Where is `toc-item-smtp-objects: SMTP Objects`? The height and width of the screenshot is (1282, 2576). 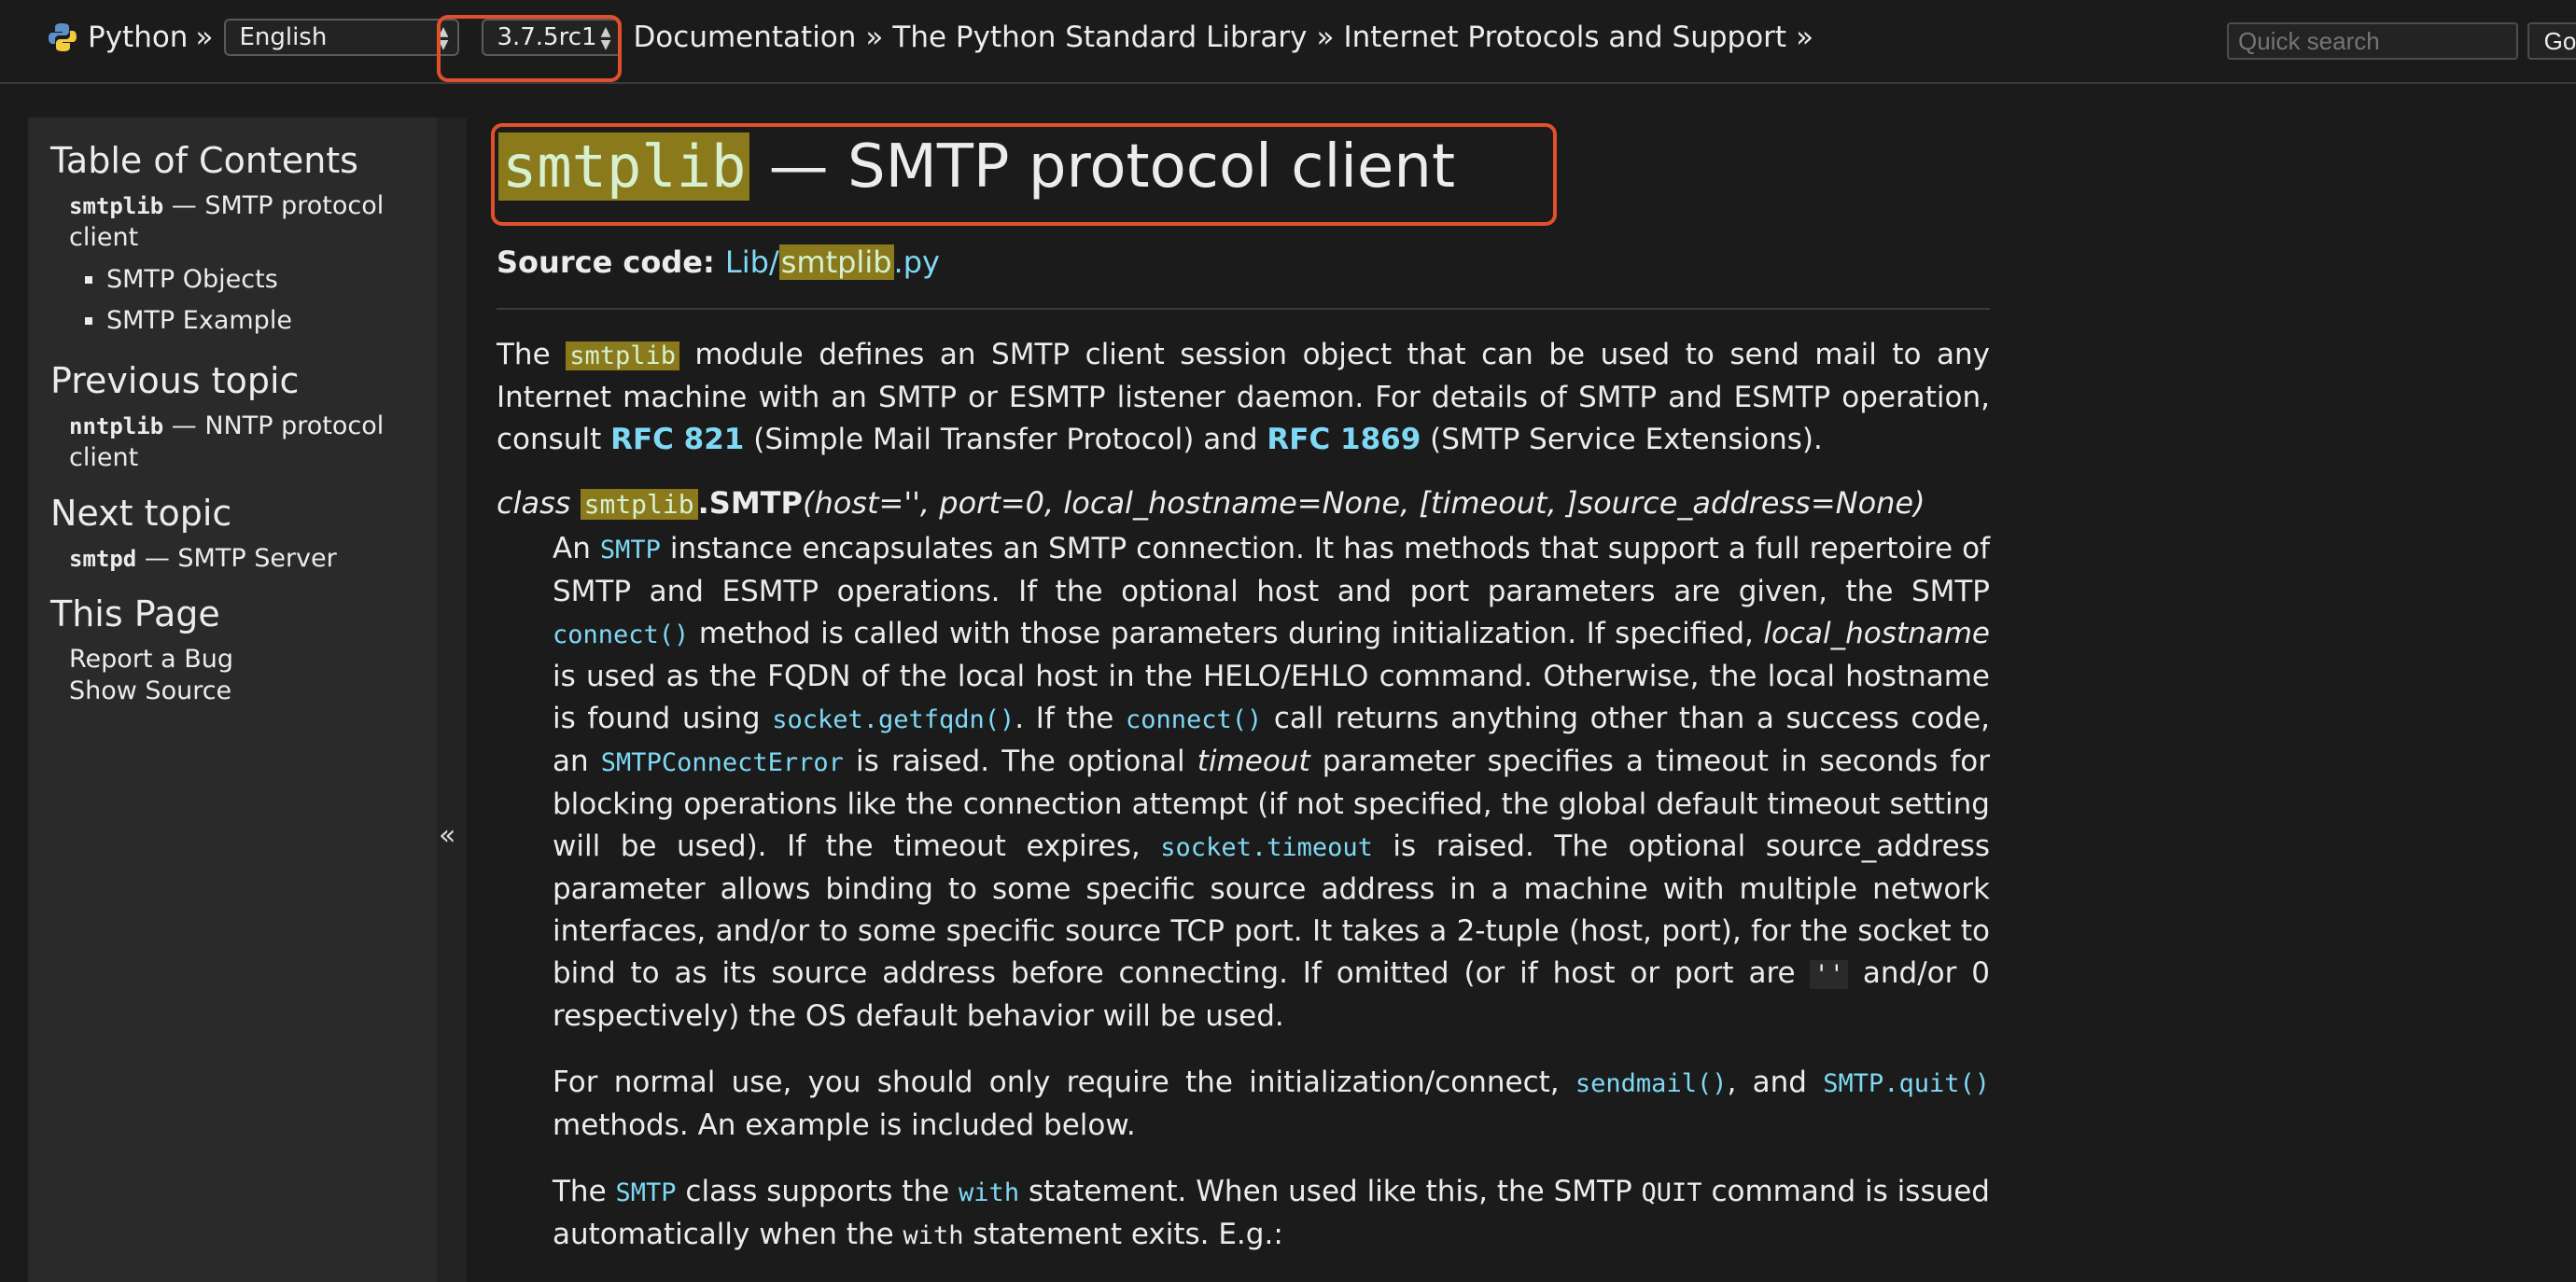 toc-item-smtp-objects: SMTP Objects is located at coordinates (260, 279).